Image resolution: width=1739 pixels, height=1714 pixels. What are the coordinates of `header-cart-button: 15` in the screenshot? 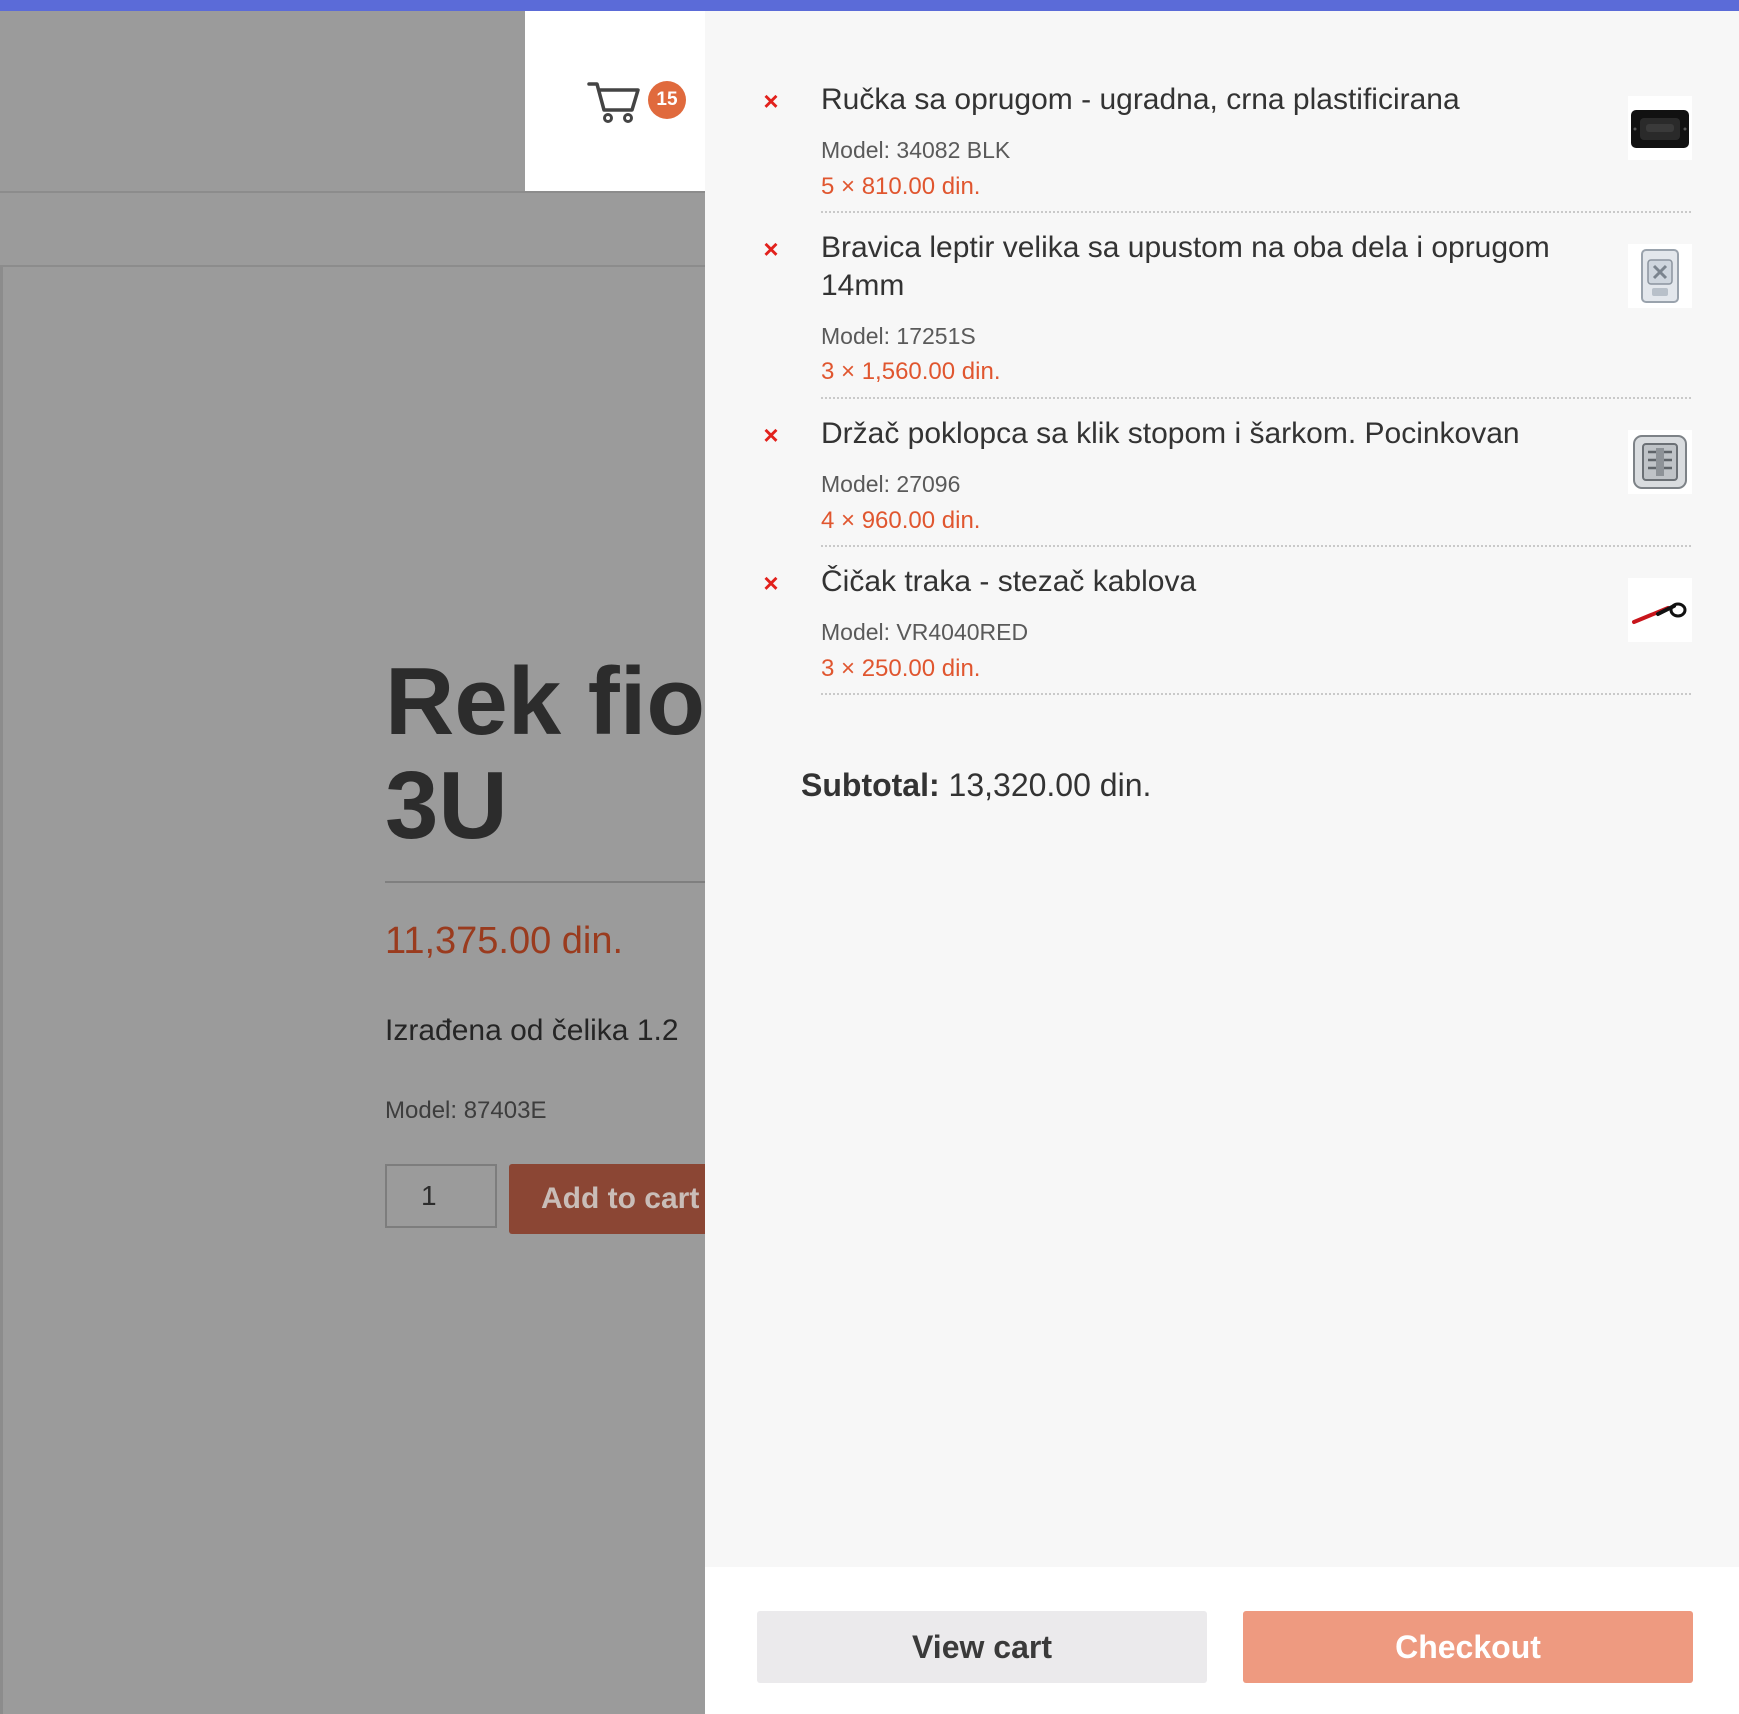 It's located at (615, 101).